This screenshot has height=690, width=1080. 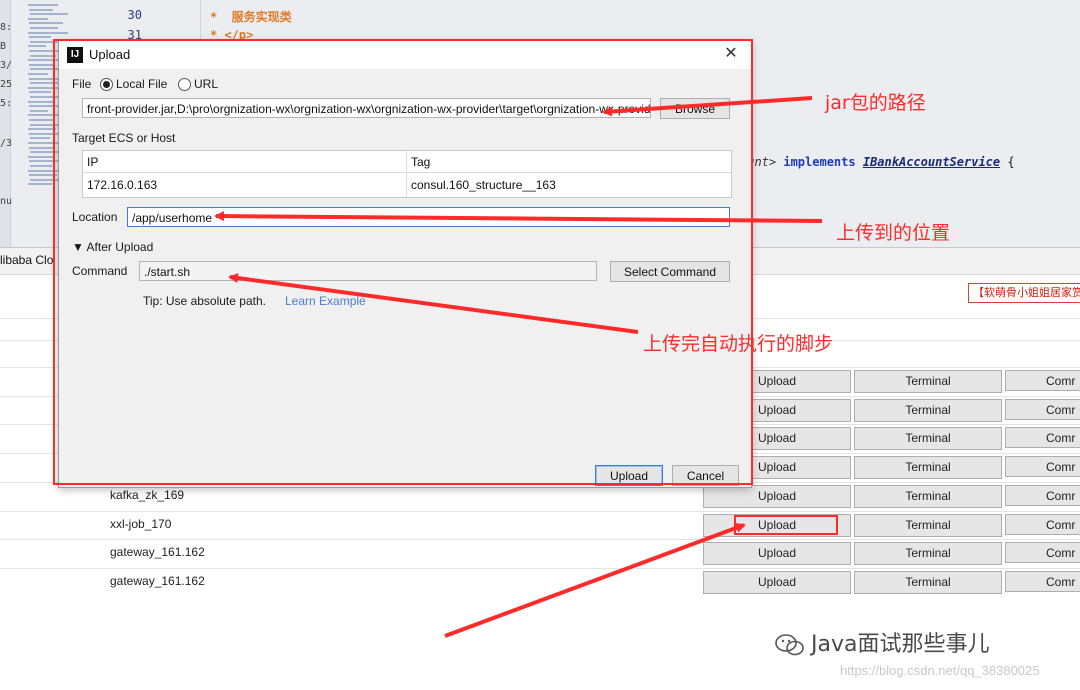 I want to click on host-name: xxl-job_170, so click(x=141, y=523).